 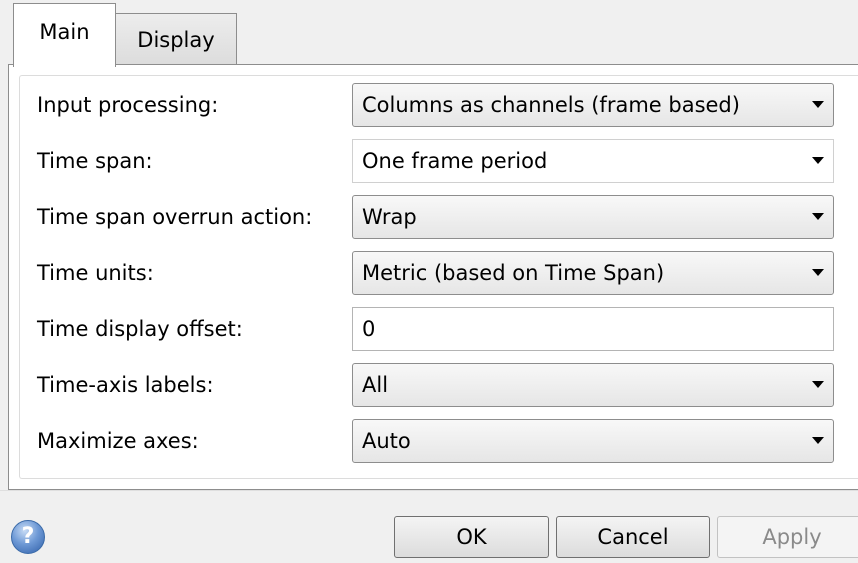 I want to click on row-time-units: Time units: Metric (based on Time Span), so click(x=429, y=273).